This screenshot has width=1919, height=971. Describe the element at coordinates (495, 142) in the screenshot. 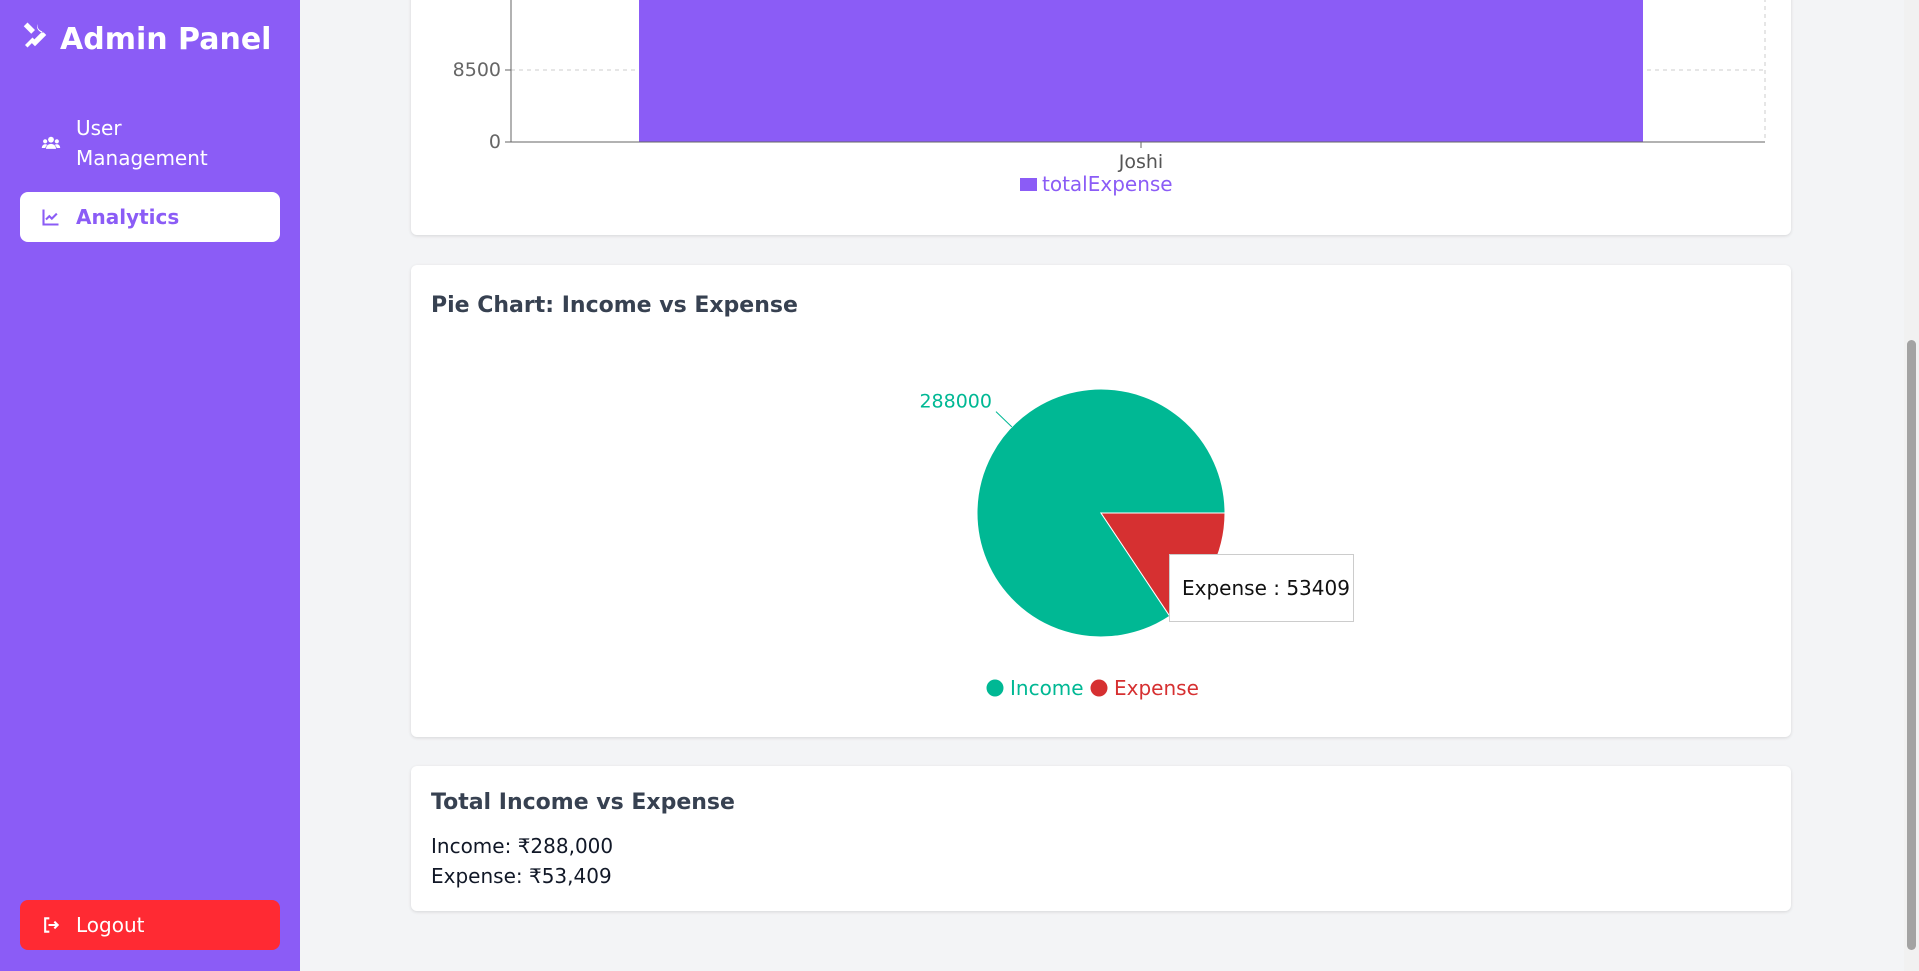

I see `y-tick-label: 0` at that location.